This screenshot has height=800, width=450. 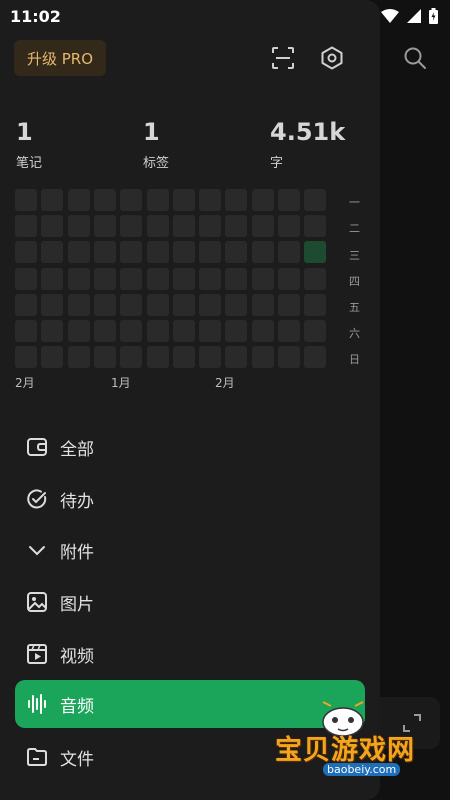 I want to click on menu-item-label: 音频, so click(x=77, y=706).